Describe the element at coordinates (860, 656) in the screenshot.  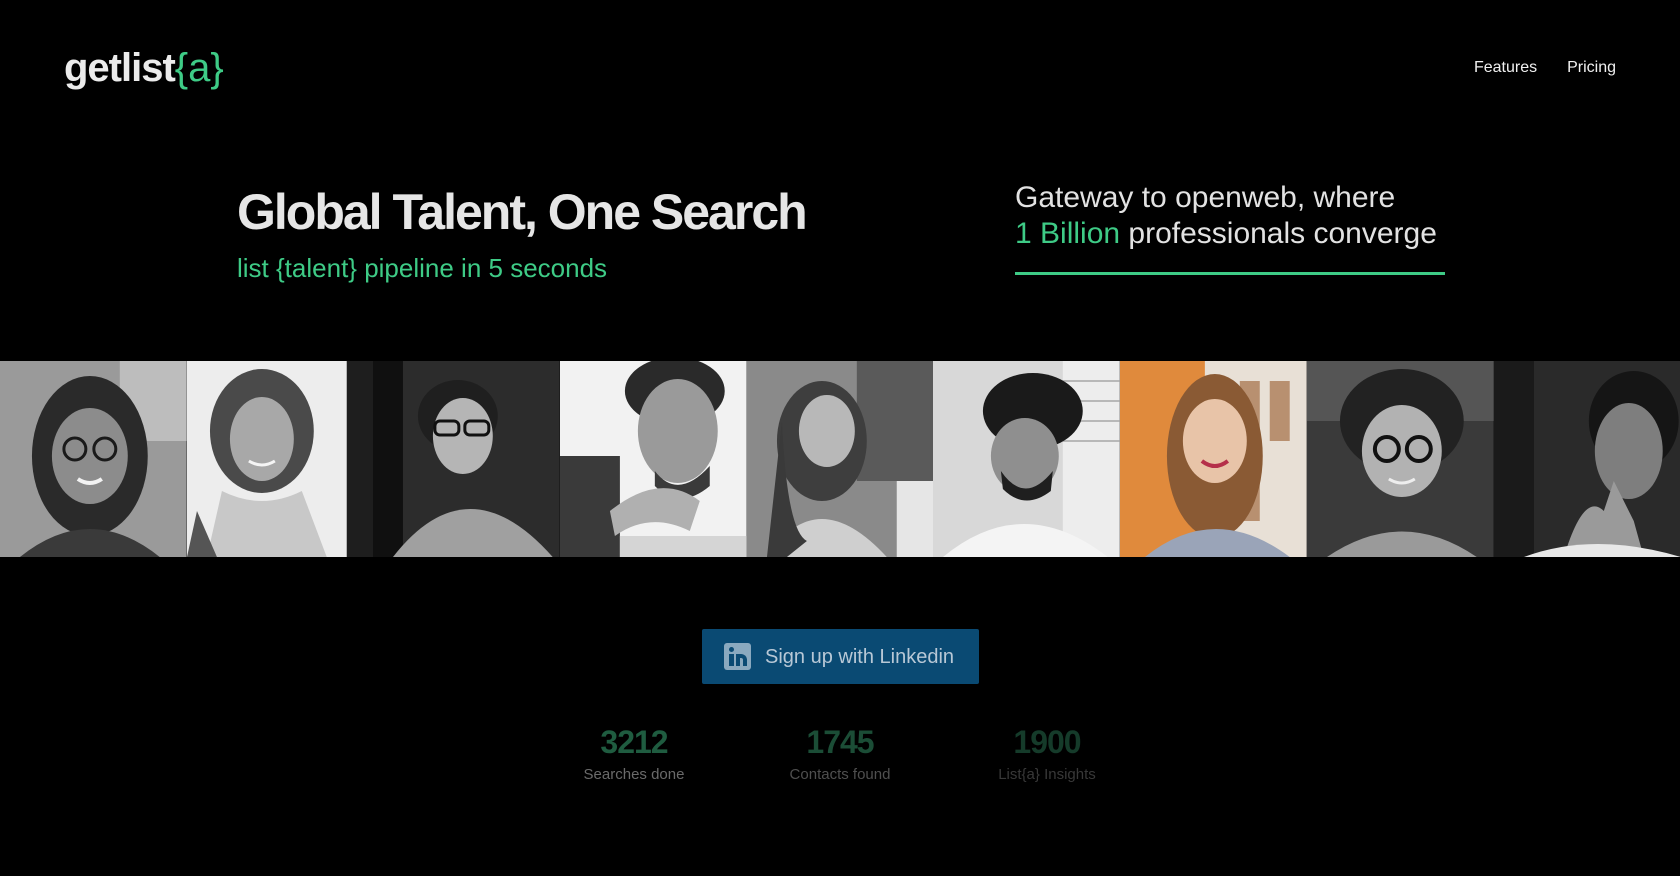
I see `linkedin-signup-label: Sign up with Linkedin` at that location.